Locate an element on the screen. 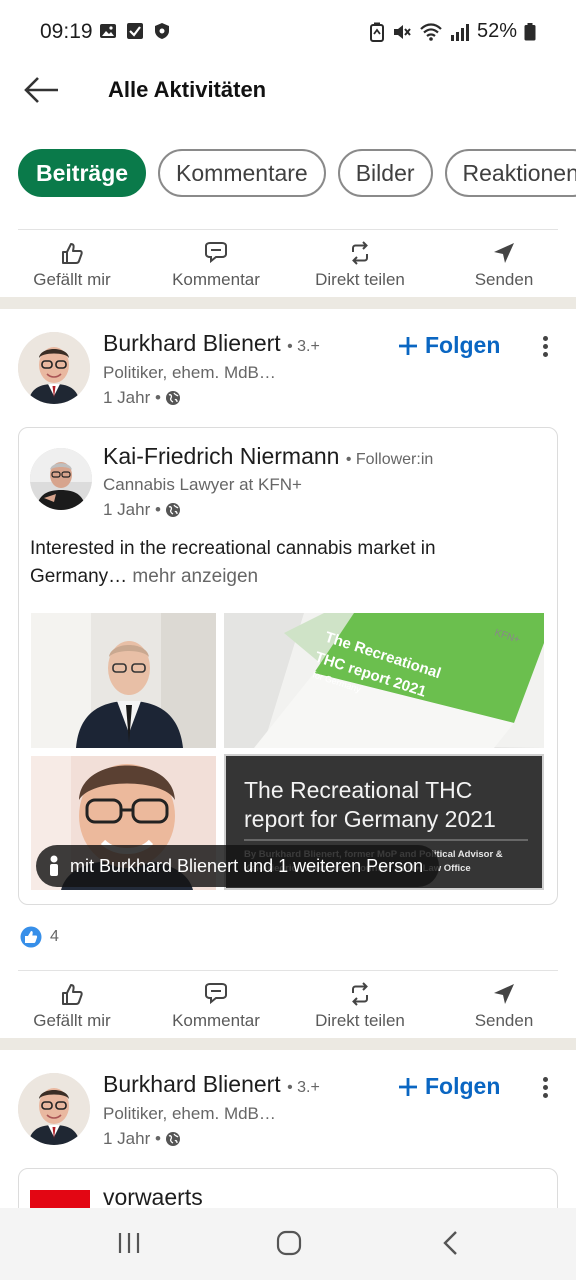 The width and height of the screenshot is (576, 1280). status-bar: 09:19 52% is located at coordinates (288, 32).